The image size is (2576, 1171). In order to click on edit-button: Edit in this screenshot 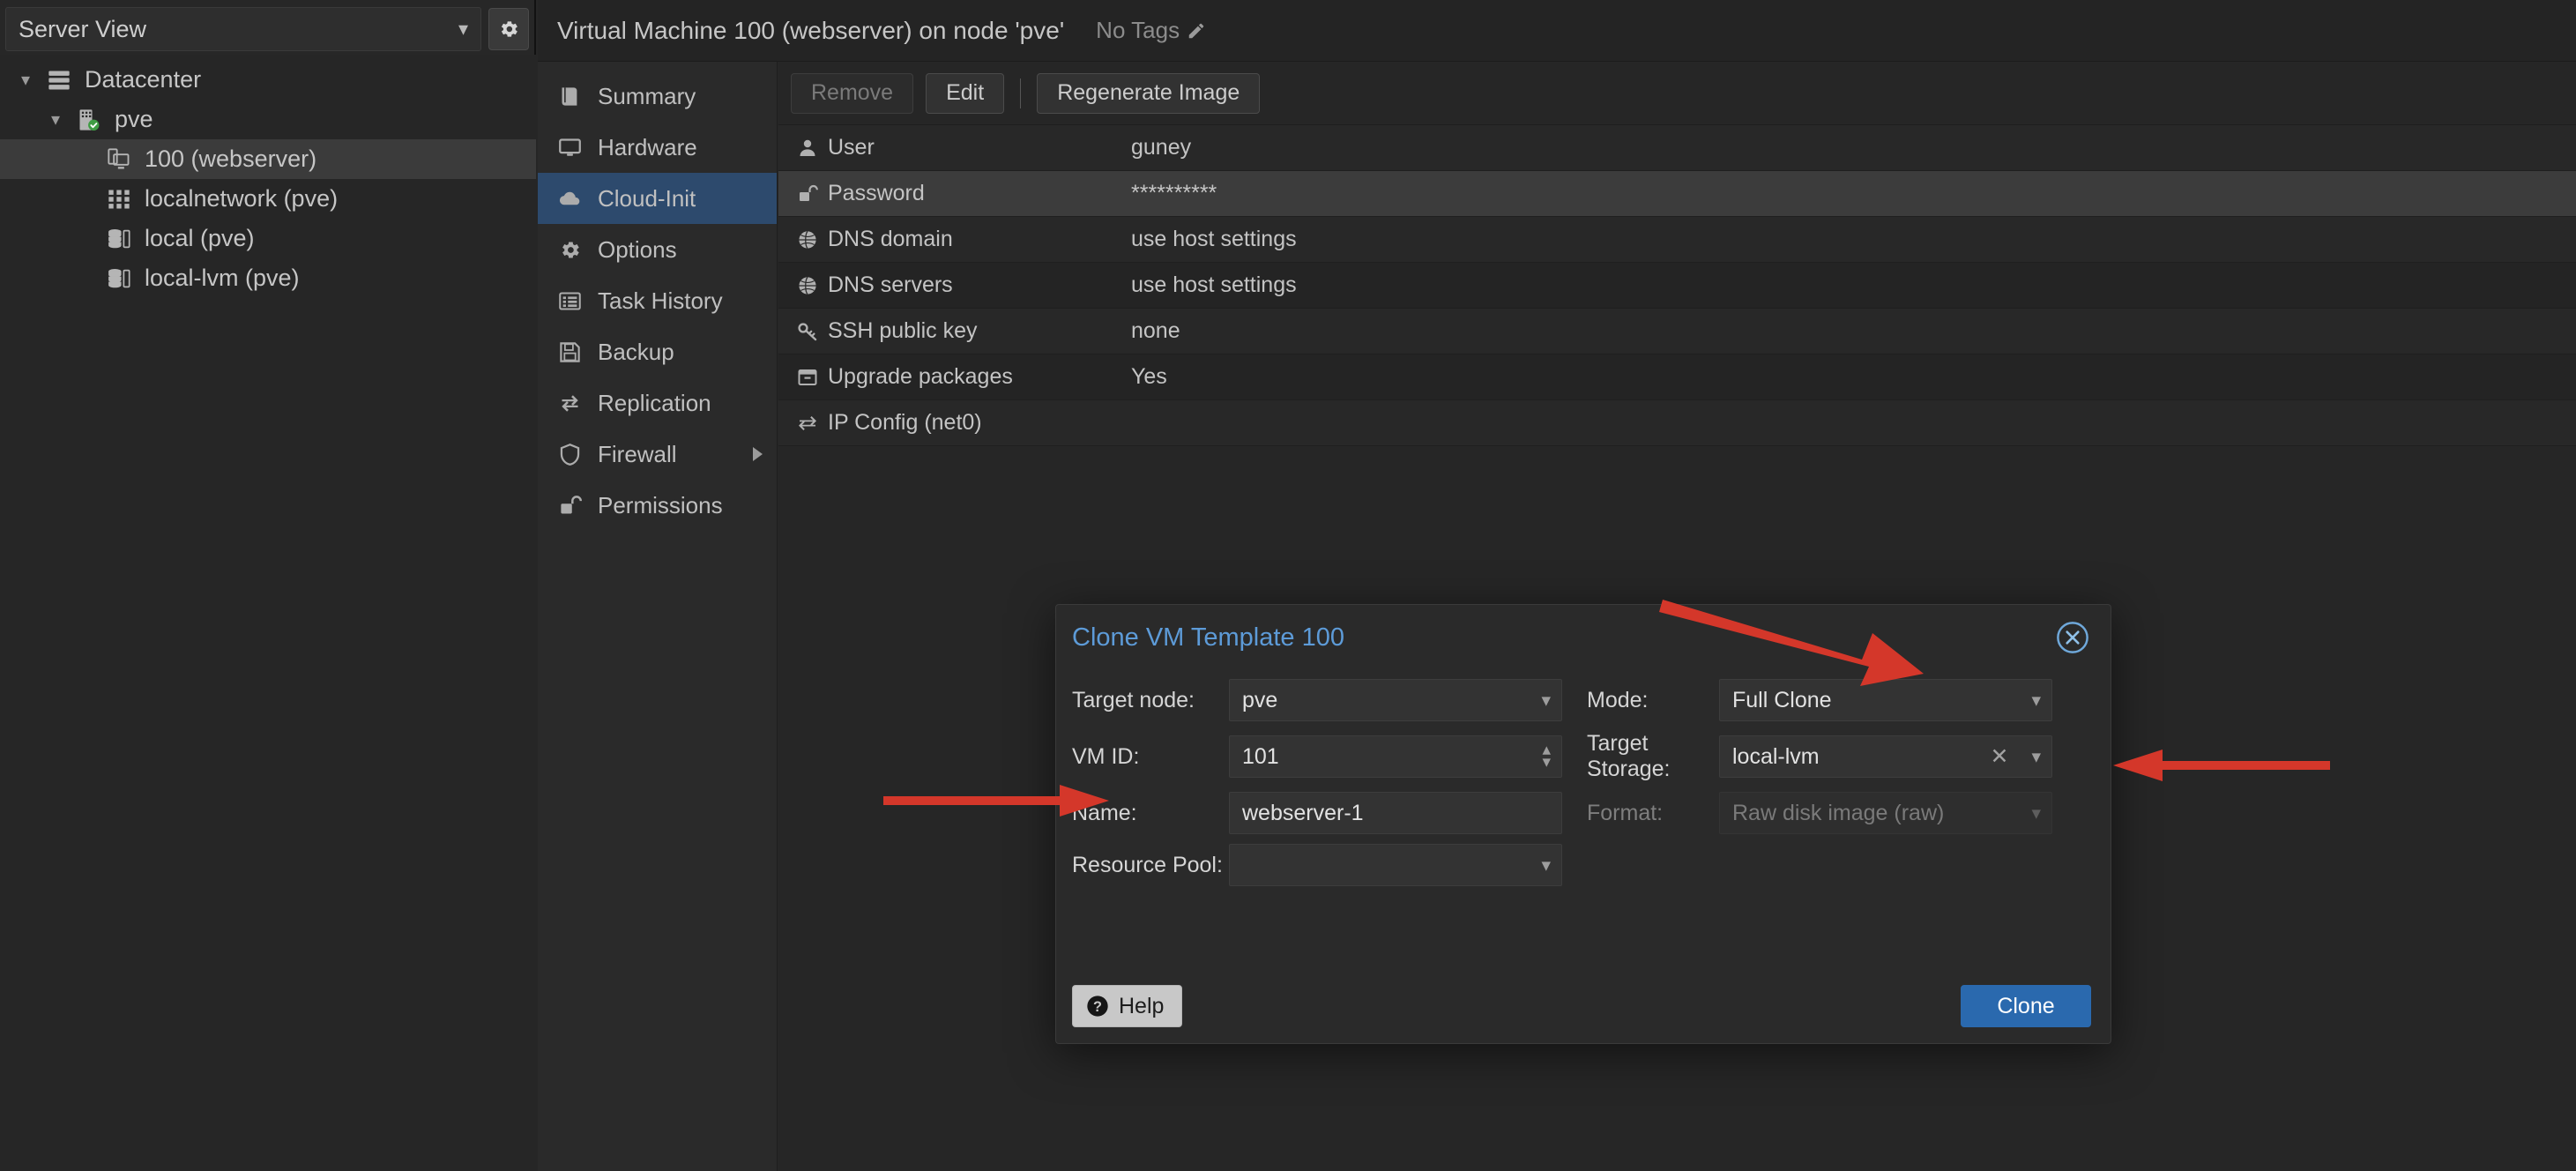, I will do `click(966, 93)`.